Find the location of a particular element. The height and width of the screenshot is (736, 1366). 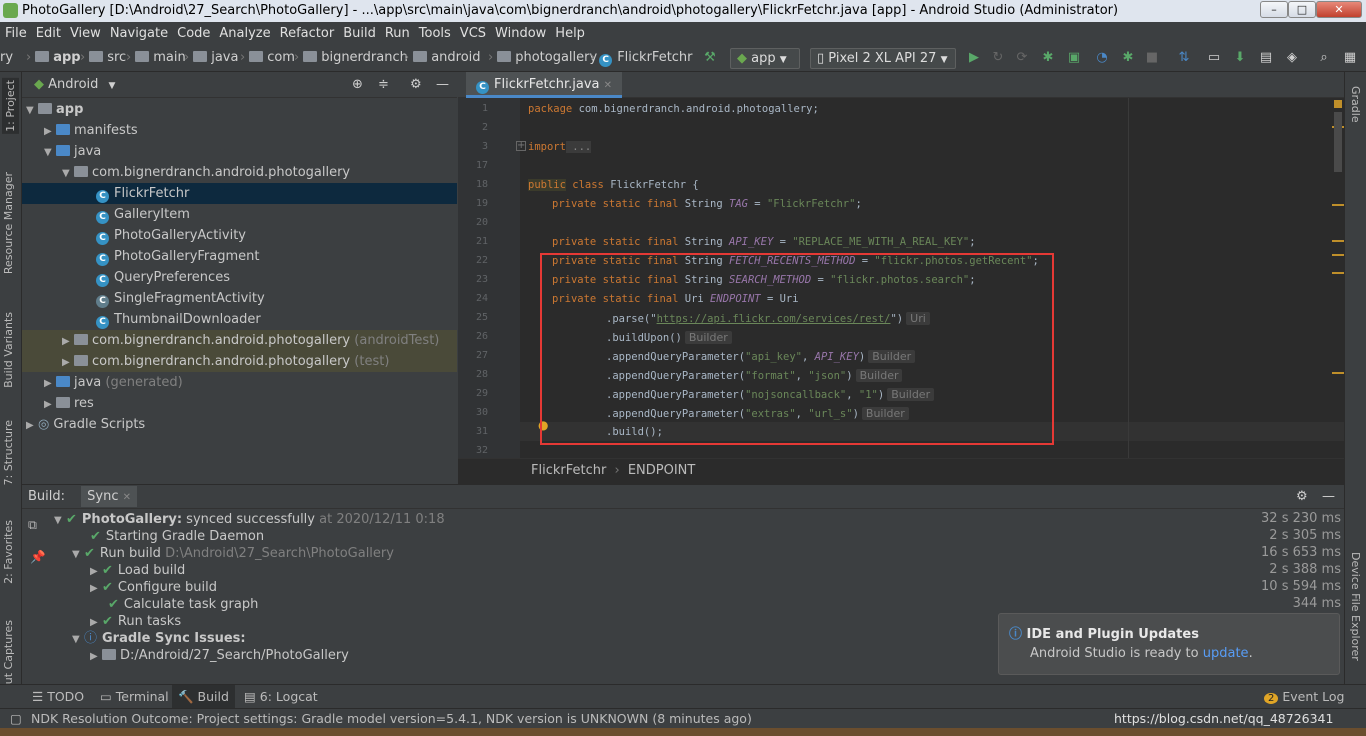

apply-code-icon: ⟳ is located at coordinates (1022, 58).